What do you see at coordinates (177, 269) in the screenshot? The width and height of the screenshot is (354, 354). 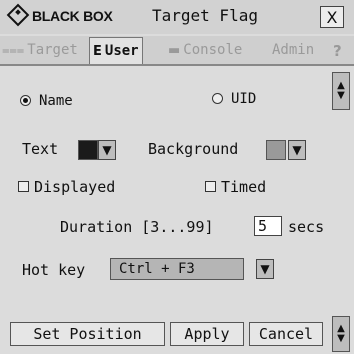 I see `hotkey-select: Ctrl + F3` at bounding box center [177, 269].